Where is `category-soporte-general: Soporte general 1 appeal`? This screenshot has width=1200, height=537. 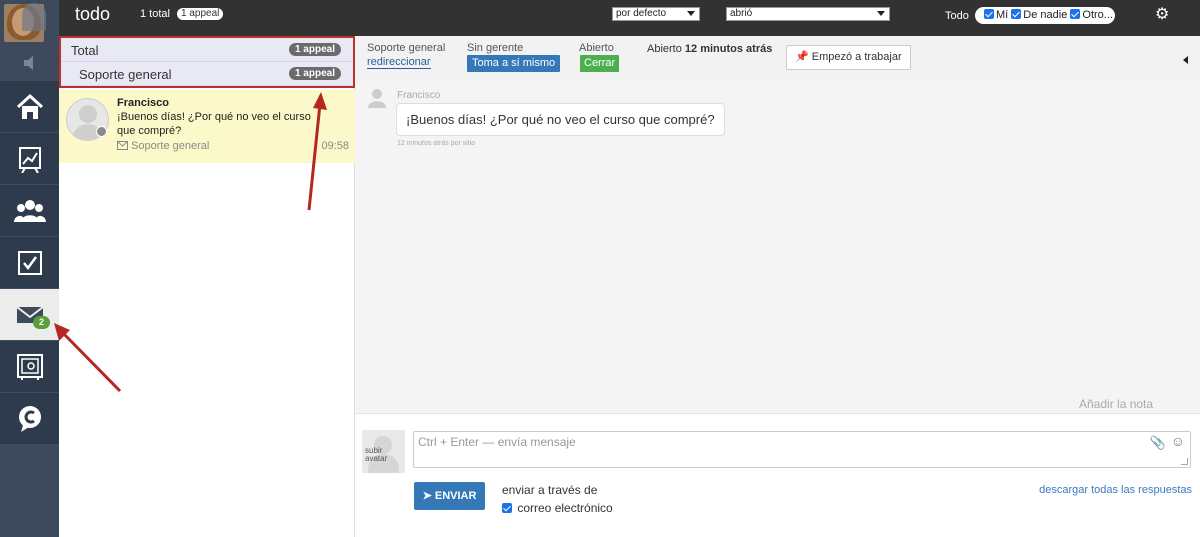
category-soporte-general: Soporte general 1 appeal is located at coordinates (207, 74).